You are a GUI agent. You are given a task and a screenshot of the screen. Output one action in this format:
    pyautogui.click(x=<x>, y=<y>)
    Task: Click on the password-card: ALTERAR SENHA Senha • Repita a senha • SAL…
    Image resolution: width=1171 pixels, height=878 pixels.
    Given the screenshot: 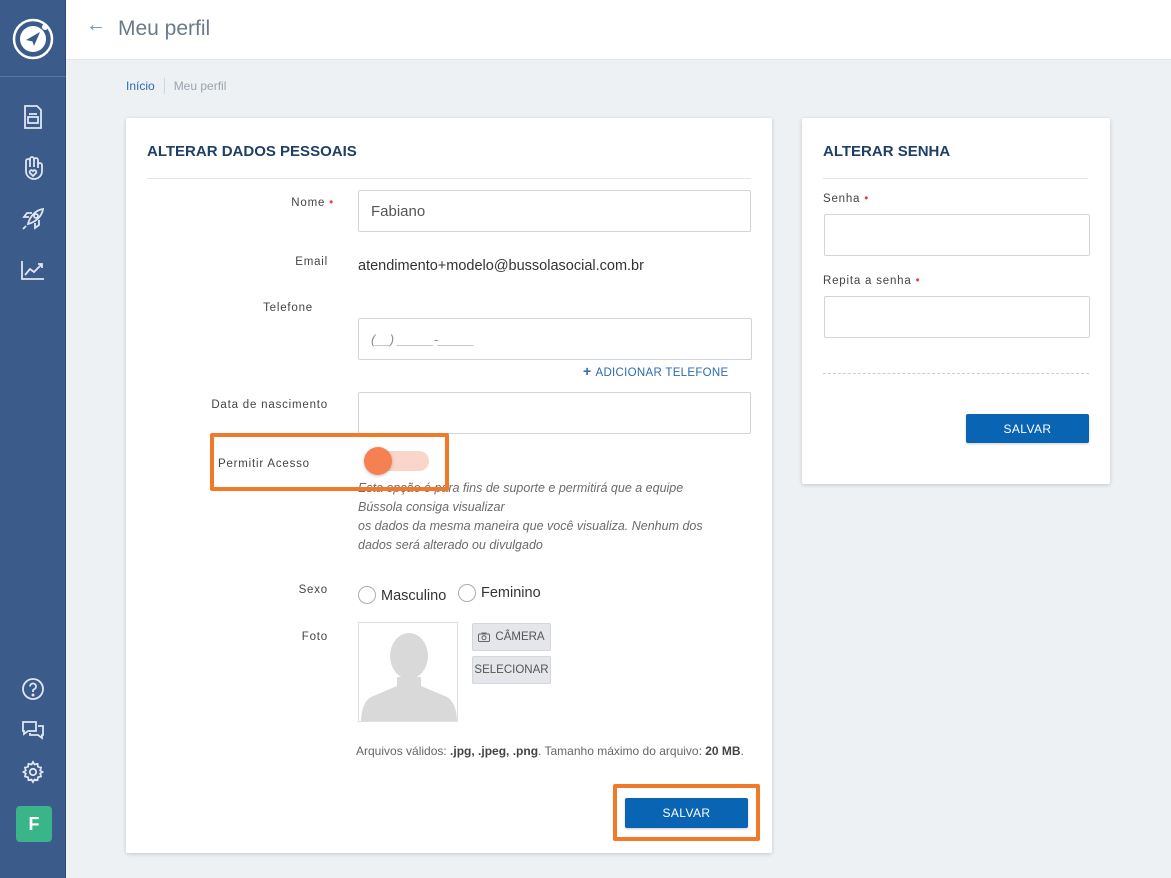 What is the action you would take?
    pyautogui.click(x=956, y=301)
    